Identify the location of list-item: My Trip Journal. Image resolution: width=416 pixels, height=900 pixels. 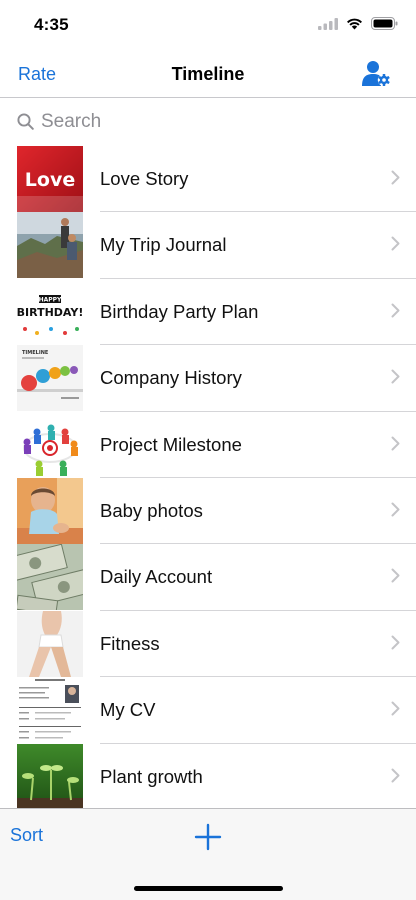
(208, 245).